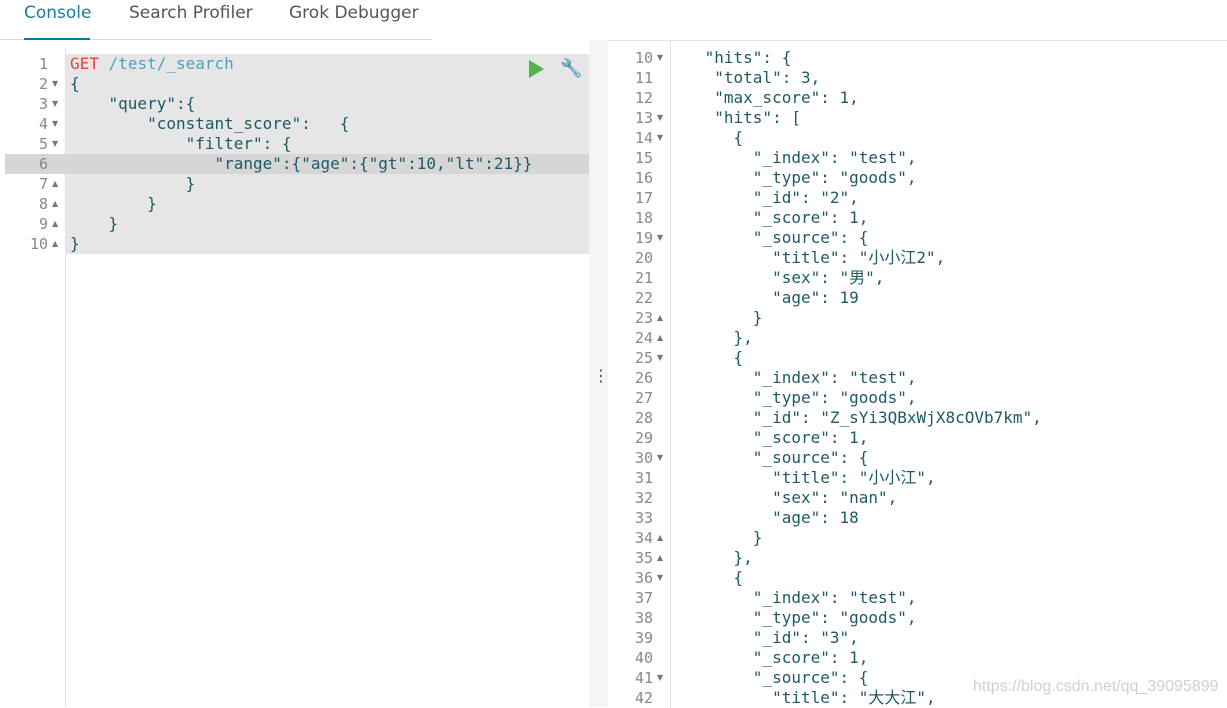 This screenshot has width=1227, height=708. Describe the element at coordinates (1096, 686) in the screenshot. I see `watermark: https://blog.csdn.net/qq_39095899` at that location.